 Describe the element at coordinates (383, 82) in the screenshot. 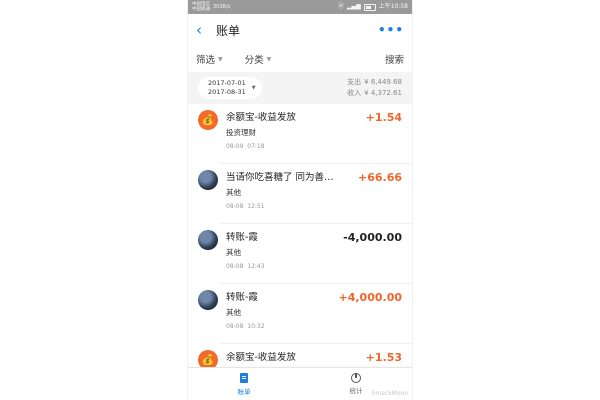

I see `expense-value: ¥ 6,449.68` at that location.